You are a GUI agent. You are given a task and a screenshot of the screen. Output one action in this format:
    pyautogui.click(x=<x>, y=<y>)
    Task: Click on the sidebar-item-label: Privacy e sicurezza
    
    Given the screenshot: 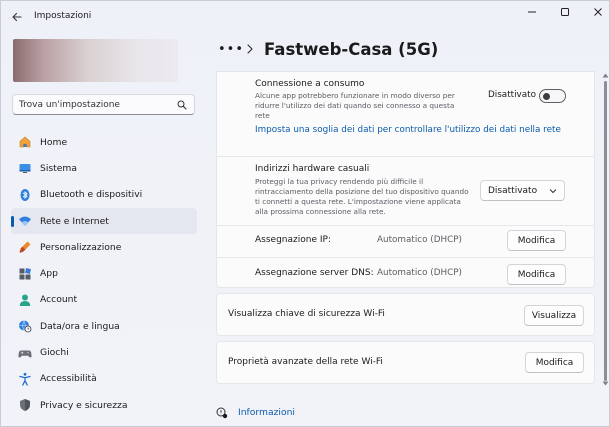 What is the action you would take?
    pyautogui.click(x=84, y=405)
    